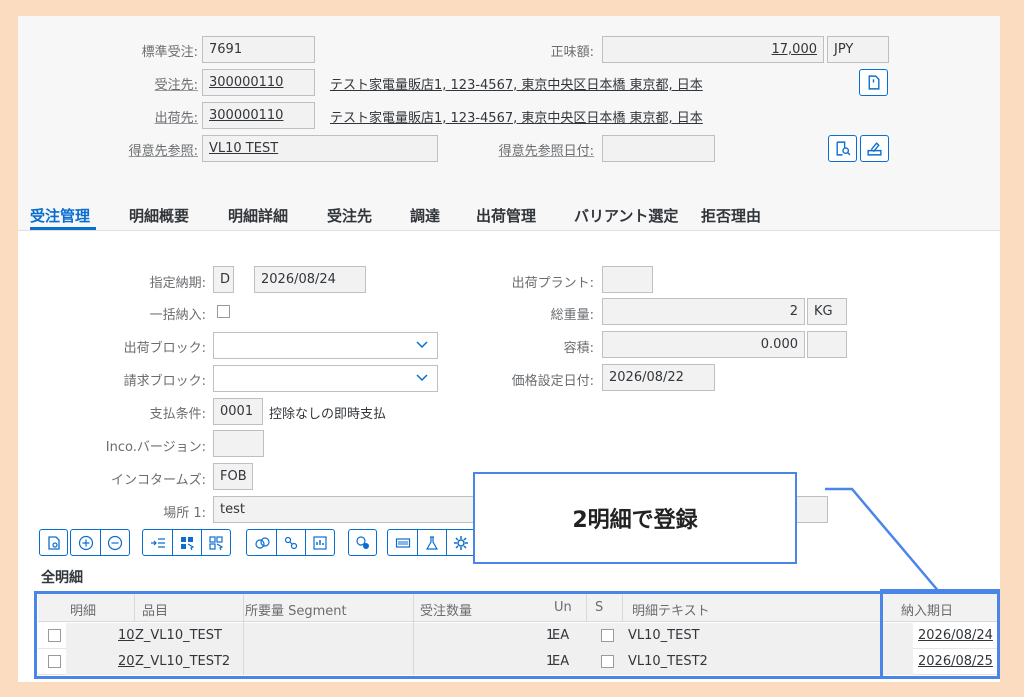 Image resolution: width=1024 pixels, height=697 pixels. I want to click on remove-row-button, so click(114, 542).